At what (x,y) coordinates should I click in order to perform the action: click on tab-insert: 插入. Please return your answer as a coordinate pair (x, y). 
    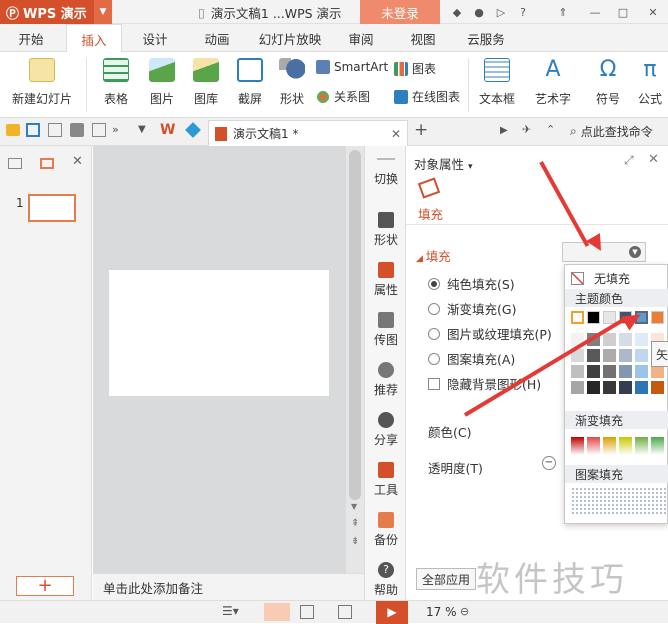
    Looking at the image, I should click on (94, 38).